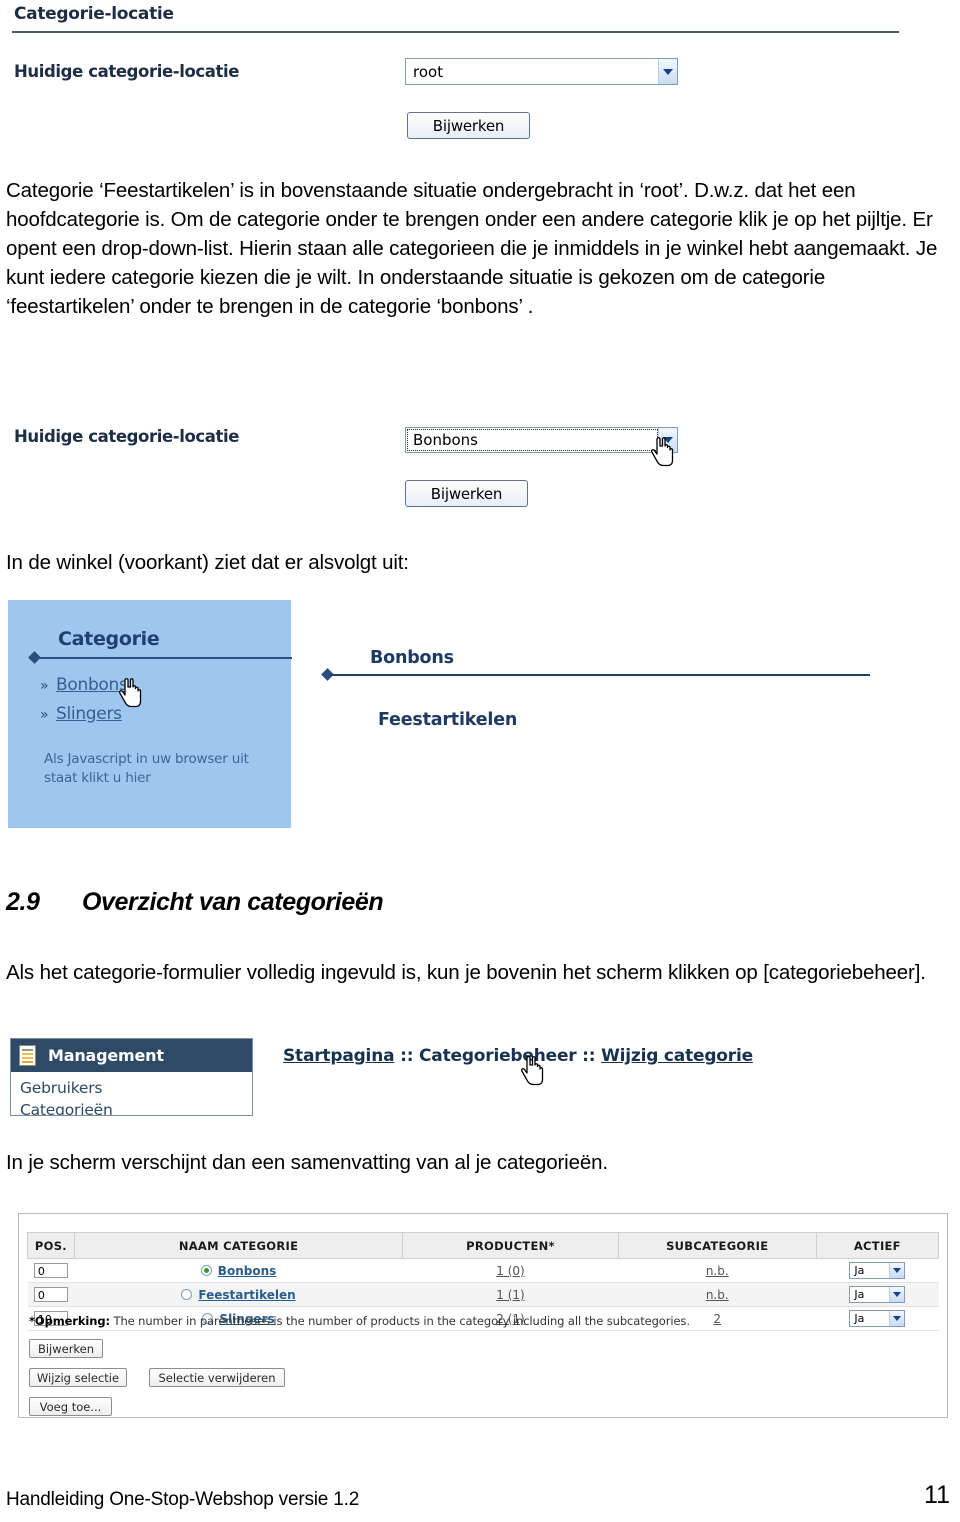 The image size is (960, 1522). What do you see at coordinates (92, 685) in the screenshot?
I see `shop-link-bonbons: Bonbons` at bounding box center [92, 685].